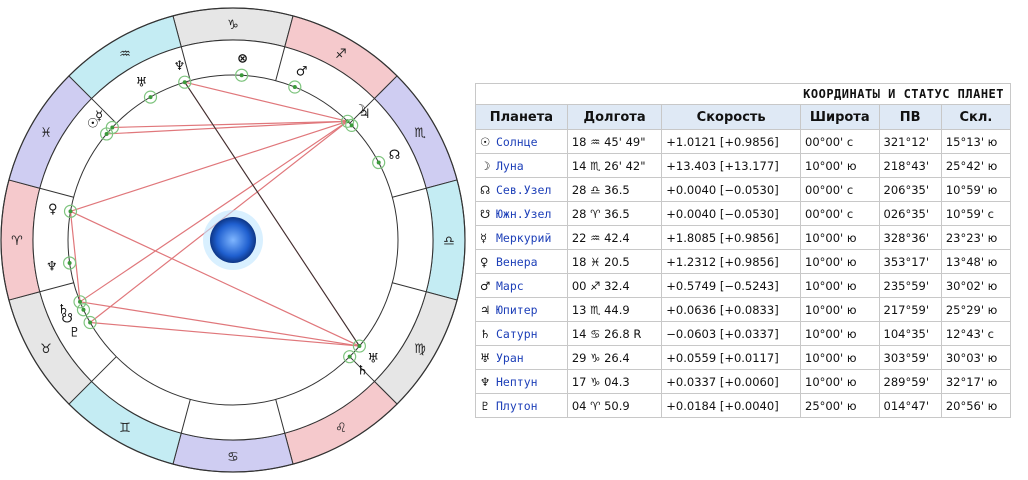 Image resolution: width=1028 pixels, height=480 pixels. Describe the element at coordinates (46, 133) in the screenshot. I see `zodiac-sign-icon: ♓` at that location.